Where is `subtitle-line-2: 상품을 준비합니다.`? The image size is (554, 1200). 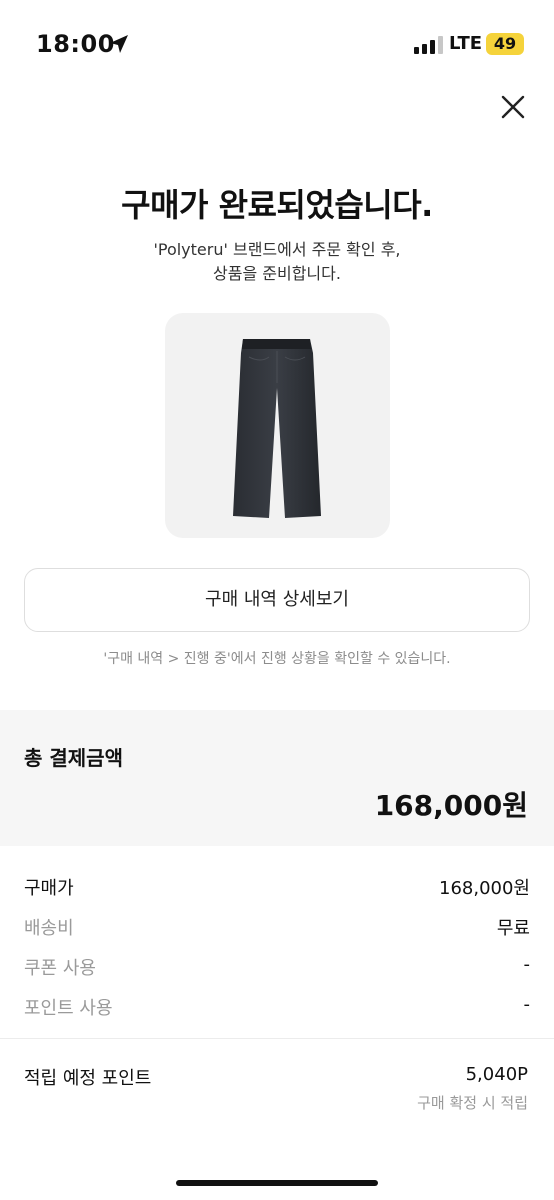
subtitle-line-2: 상품을 준비합니다. is located at coordinates (277, 273).